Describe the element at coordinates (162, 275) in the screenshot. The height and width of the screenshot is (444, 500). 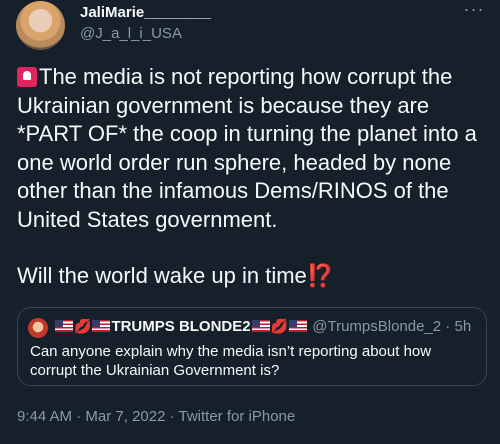
I see `tweet-text-line2: Will the world wake up in time` at that location.